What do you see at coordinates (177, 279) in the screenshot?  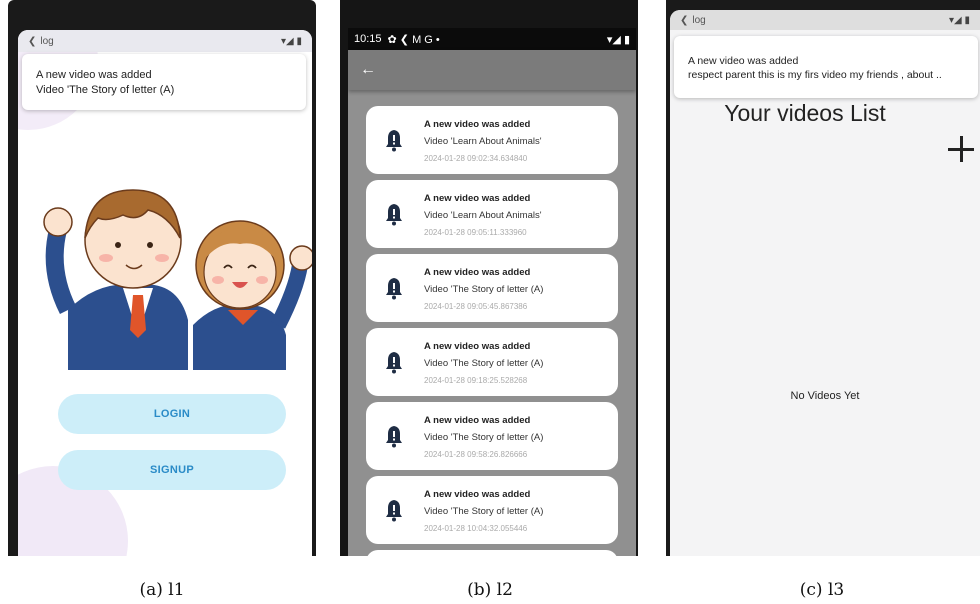 I see `kids-illustration` at bounding box center [177, 279].